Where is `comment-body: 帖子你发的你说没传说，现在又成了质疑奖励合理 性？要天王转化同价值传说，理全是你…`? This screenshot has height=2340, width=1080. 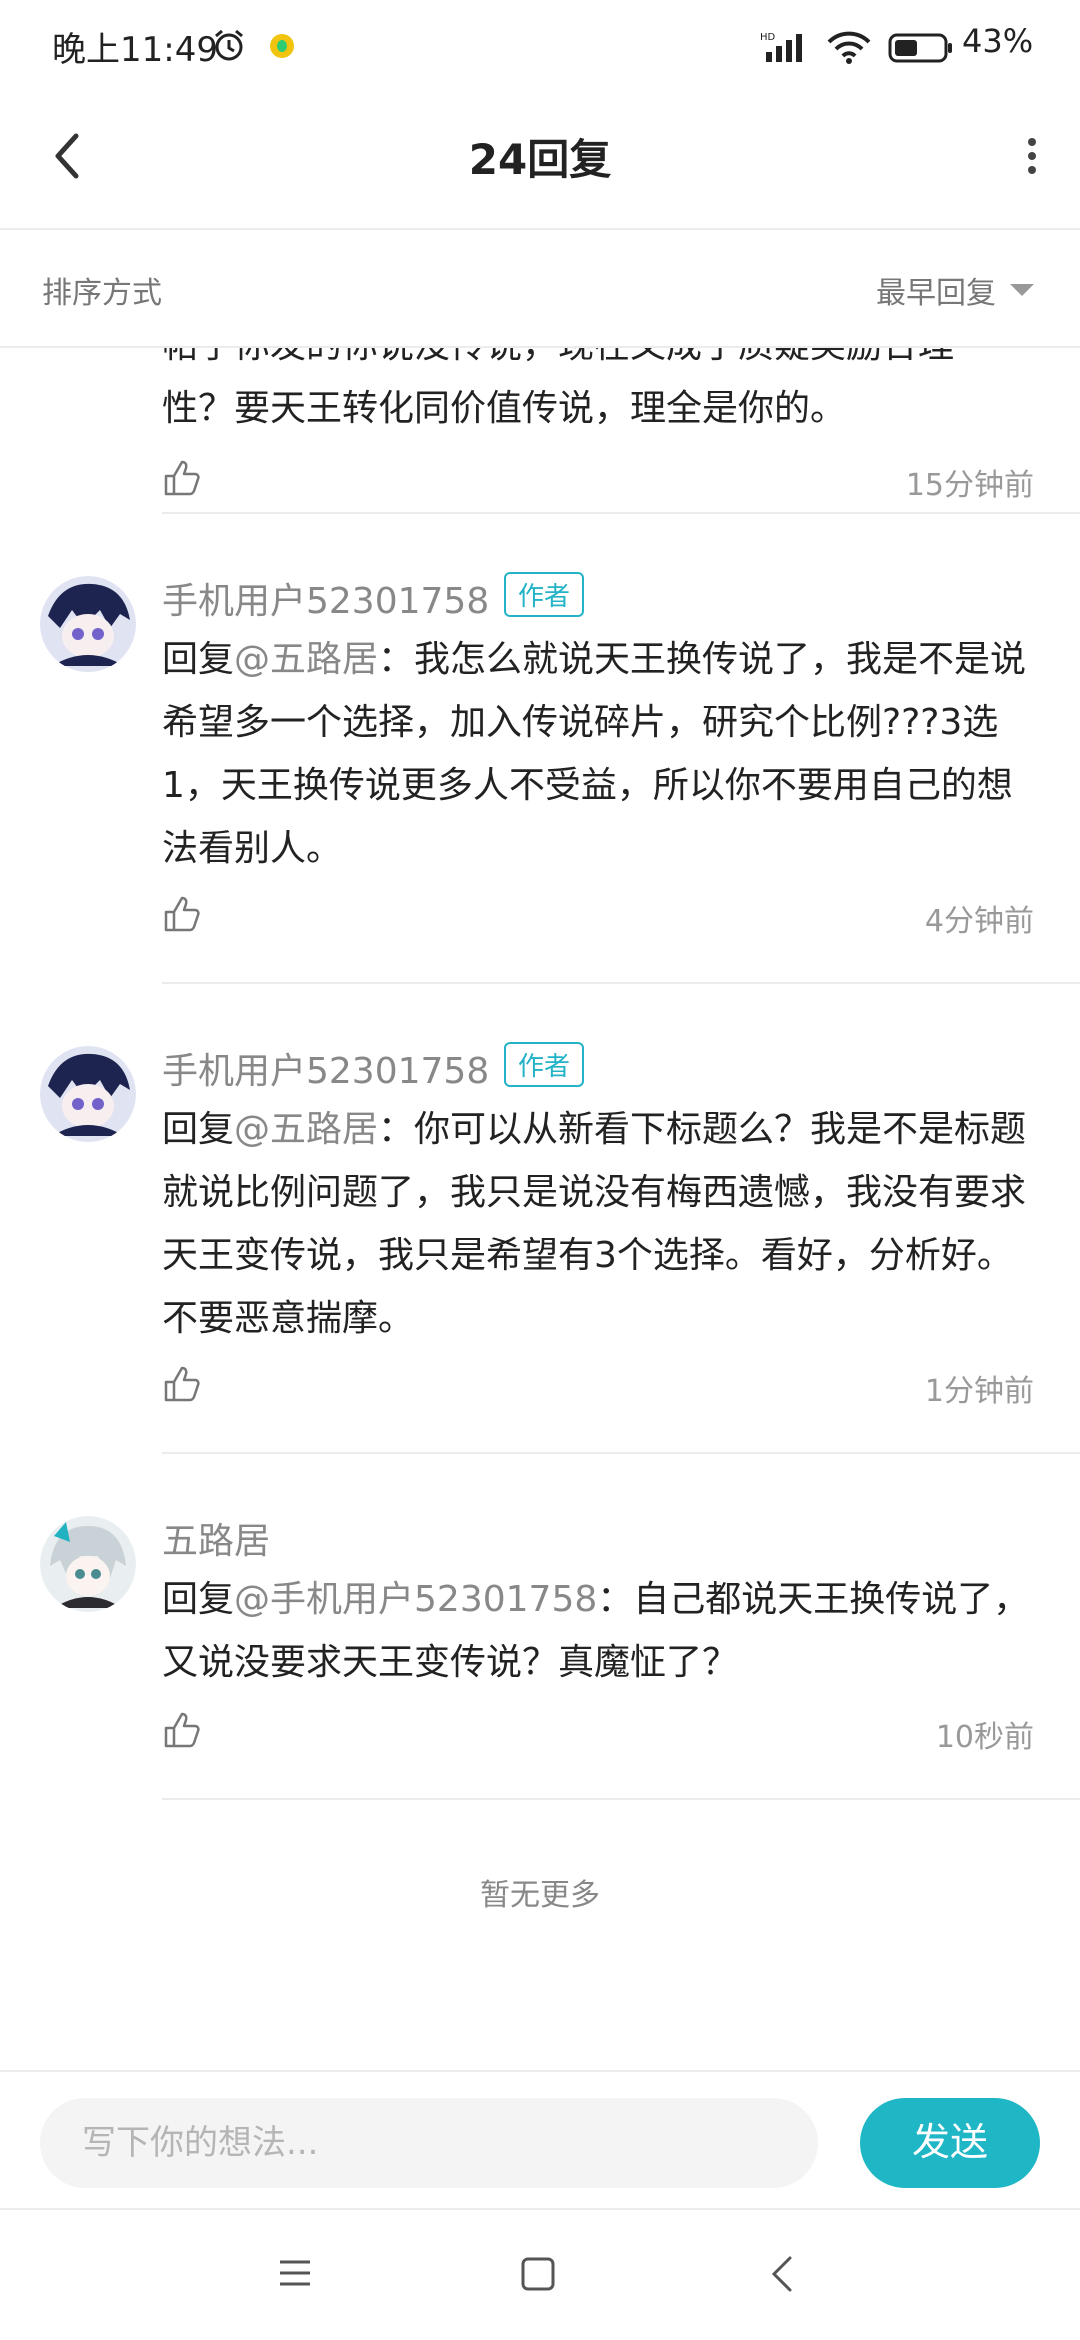
comment-body: 帖子你发的你说没传说，现在又成了质疑奖励合理 性？要天王转化同价值传说，理全是你… is located at coordinates (558, 388).